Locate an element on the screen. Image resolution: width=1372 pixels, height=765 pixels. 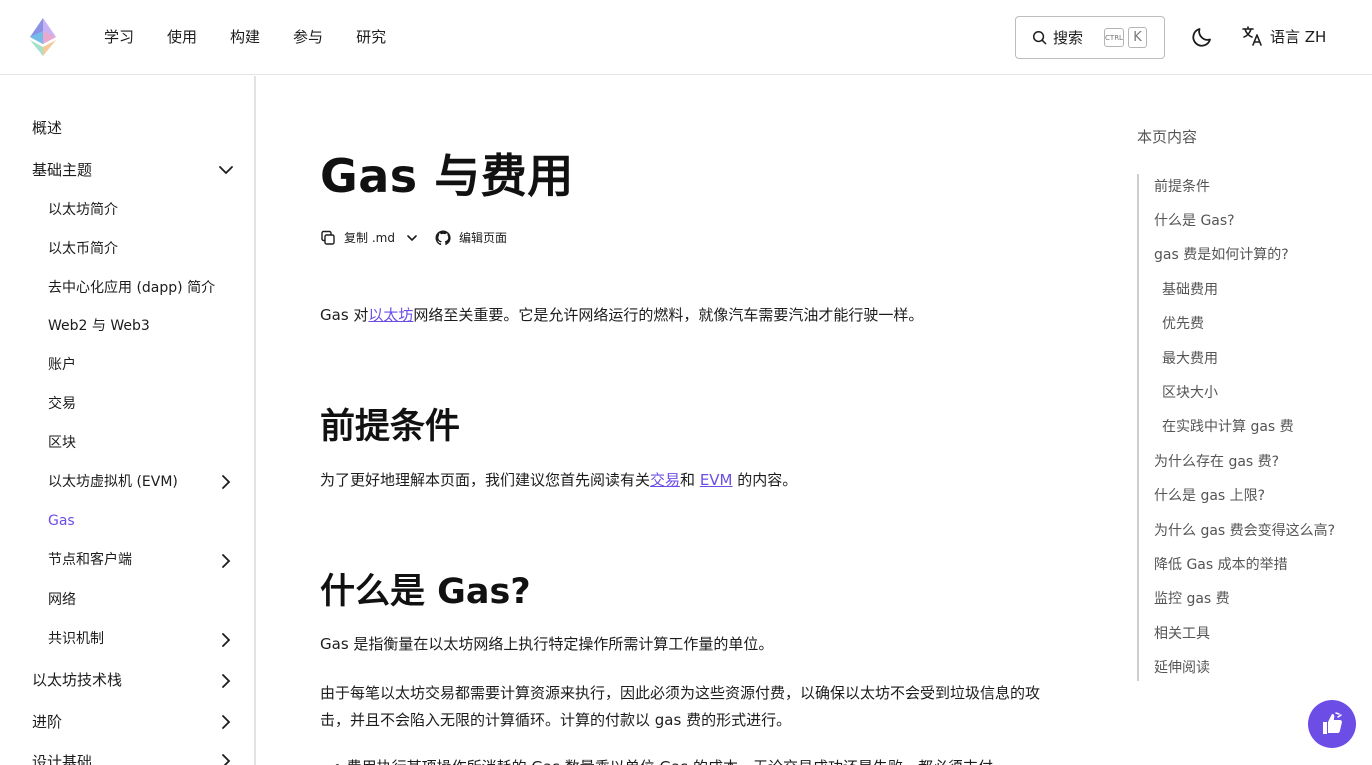
nav-learn: 学习 is located at coordinates (119, 37).